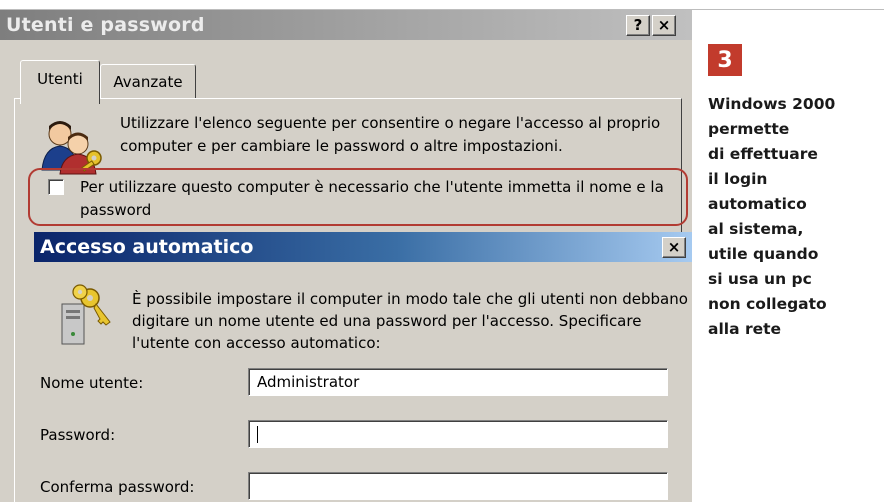  Describe the element at coordinates (56, 187) in the screenshot. I see `require-login-checkbox` at that location.